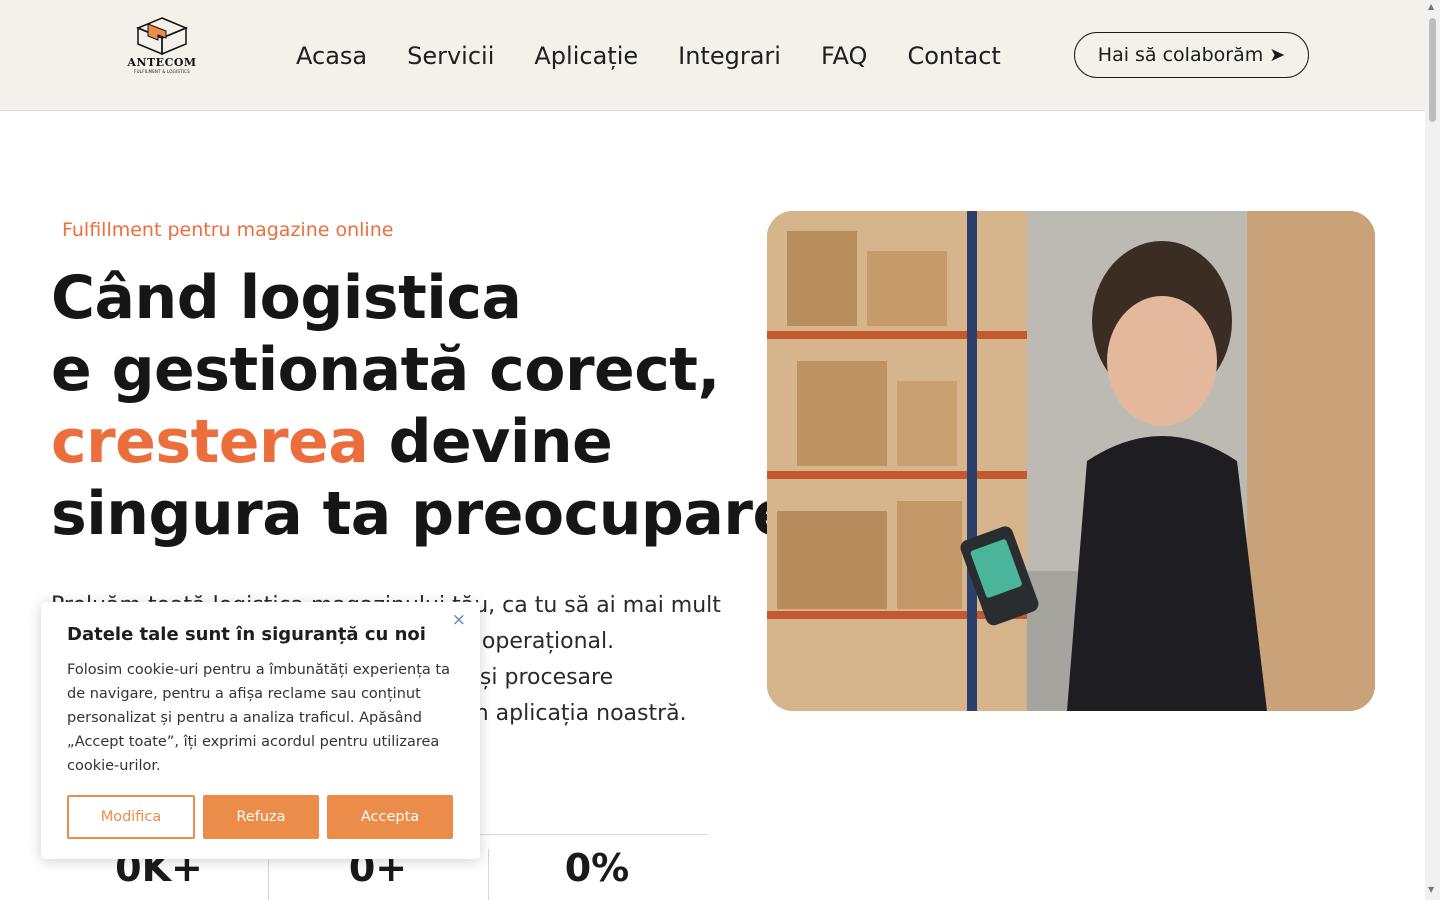 The image size is (1440, 900). What do you see at coordinates (586, 56) in the screenshot?
I see `nav-item-aplicatie: Aplicație` at bounding box center [586, 56].